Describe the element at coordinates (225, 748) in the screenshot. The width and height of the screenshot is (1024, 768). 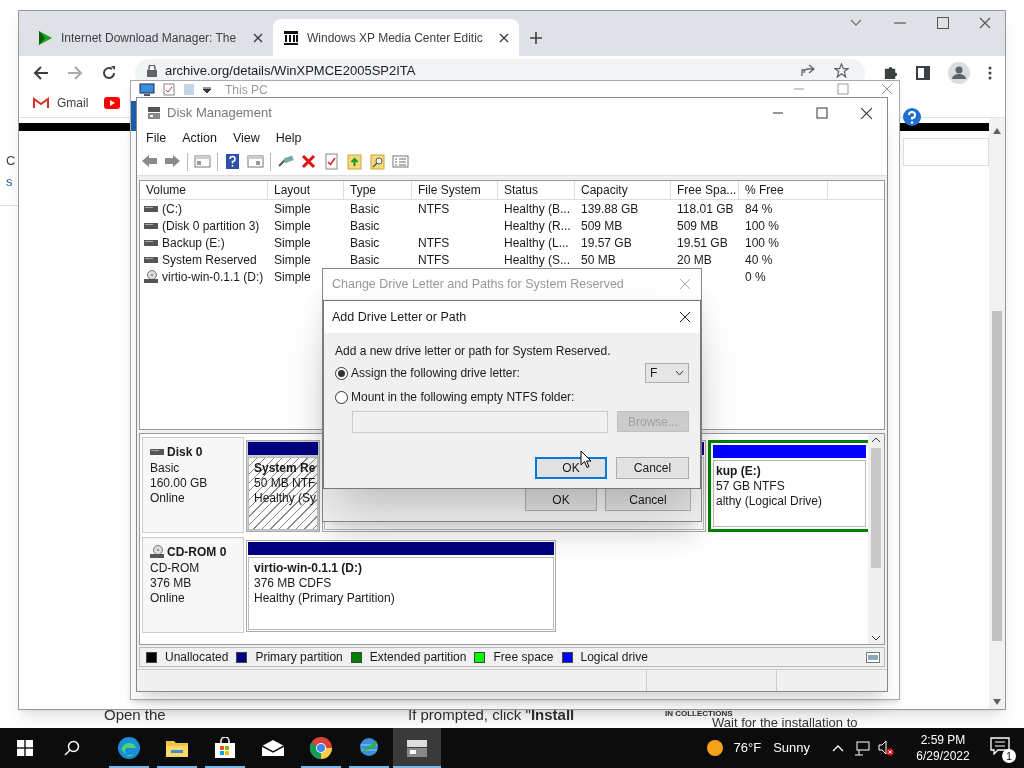
I see `shopping-bag-icon` at that location.